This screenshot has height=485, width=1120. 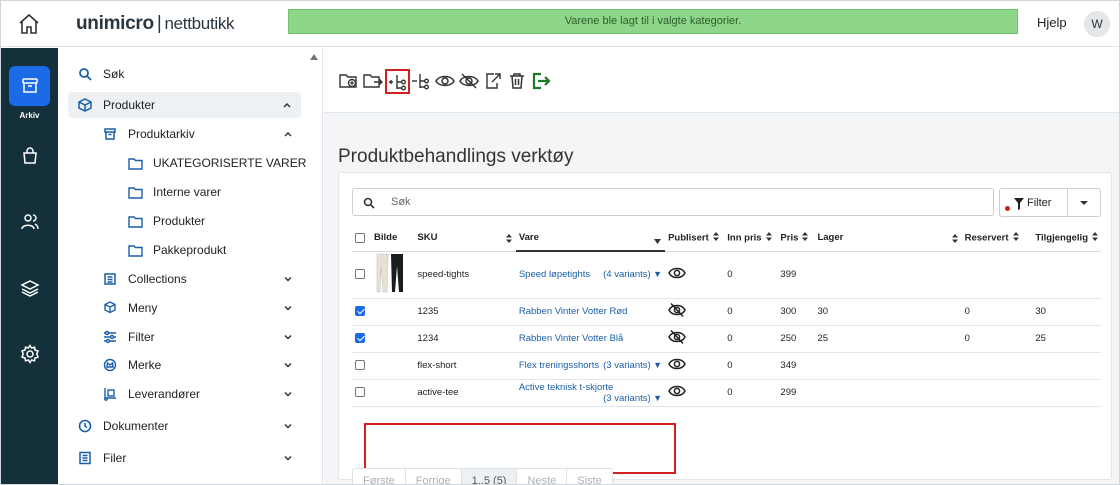 I want to click on col-sku-label: SKU, so click(x=427, y=238).